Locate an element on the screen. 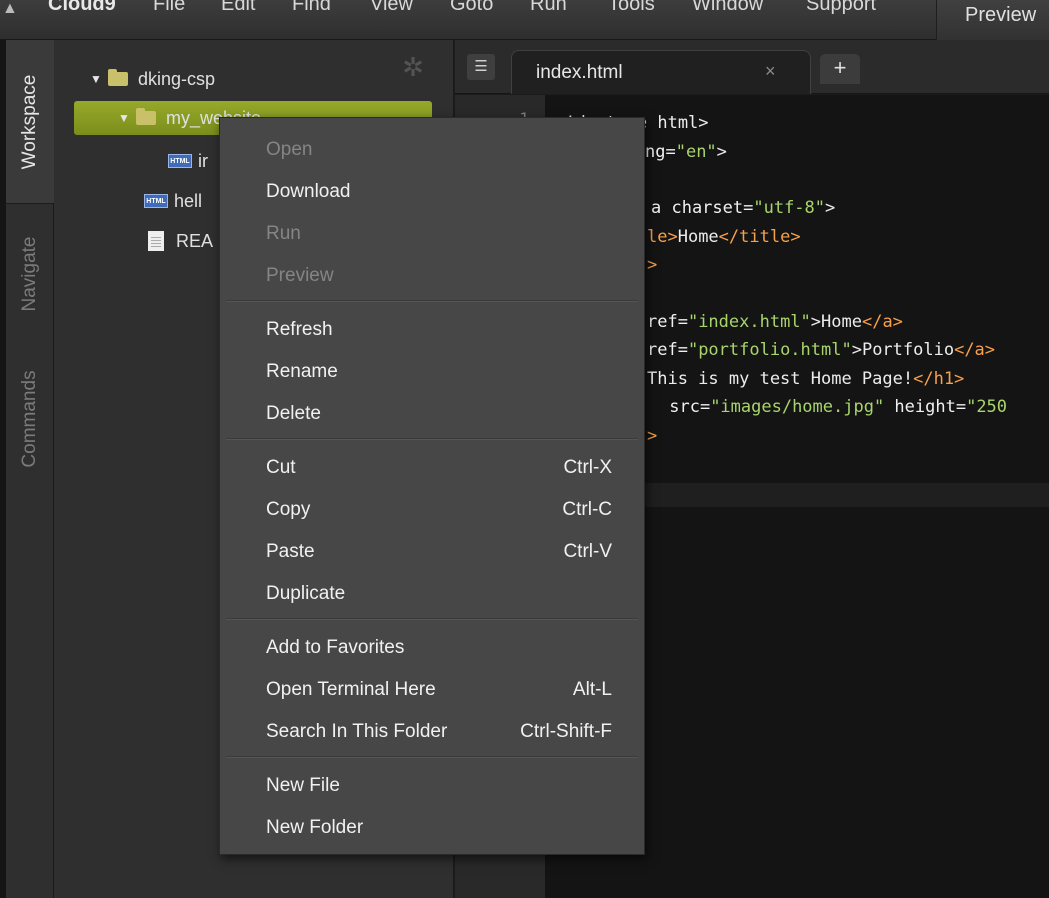  menu-item-run: Run is located at coordinates (432, 233).